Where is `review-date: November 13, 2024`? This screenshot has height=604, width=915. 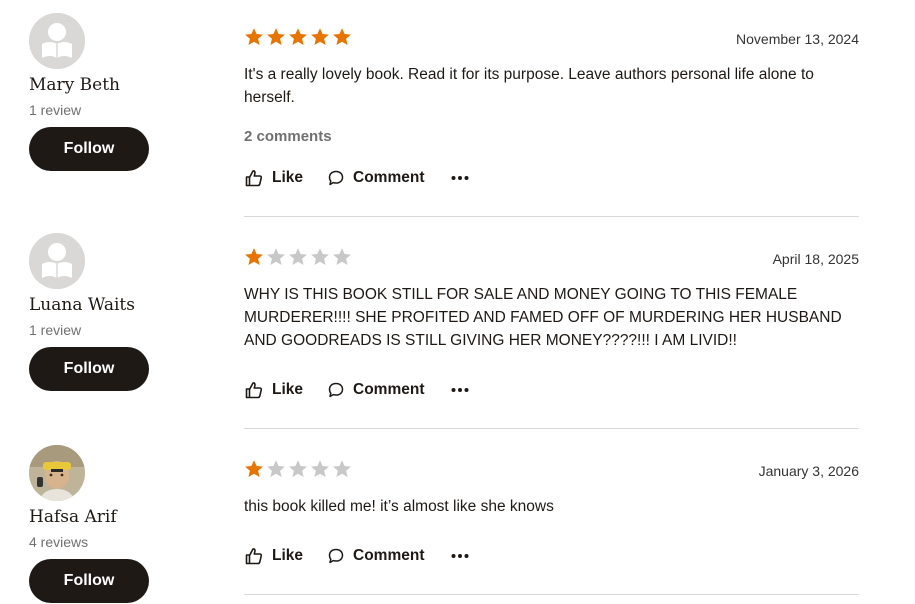 review-date: November 13, 2024 is located at coordinates (797, 39).